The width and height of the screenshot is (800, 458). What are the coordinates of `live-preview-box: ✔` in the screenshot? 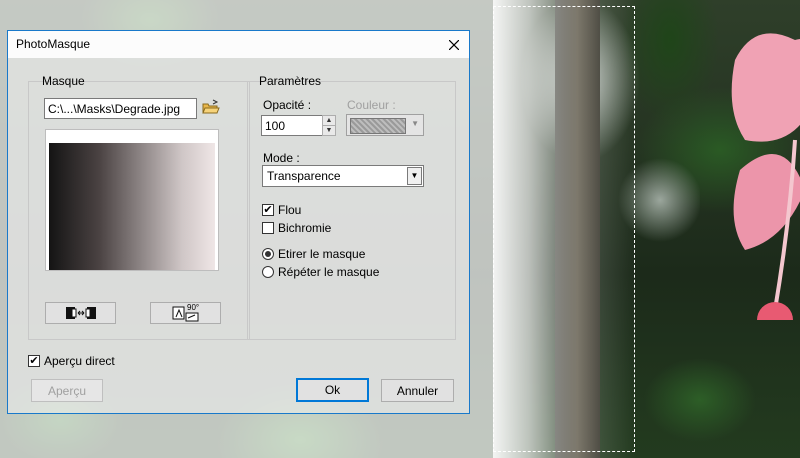 It's located at (34, 361).